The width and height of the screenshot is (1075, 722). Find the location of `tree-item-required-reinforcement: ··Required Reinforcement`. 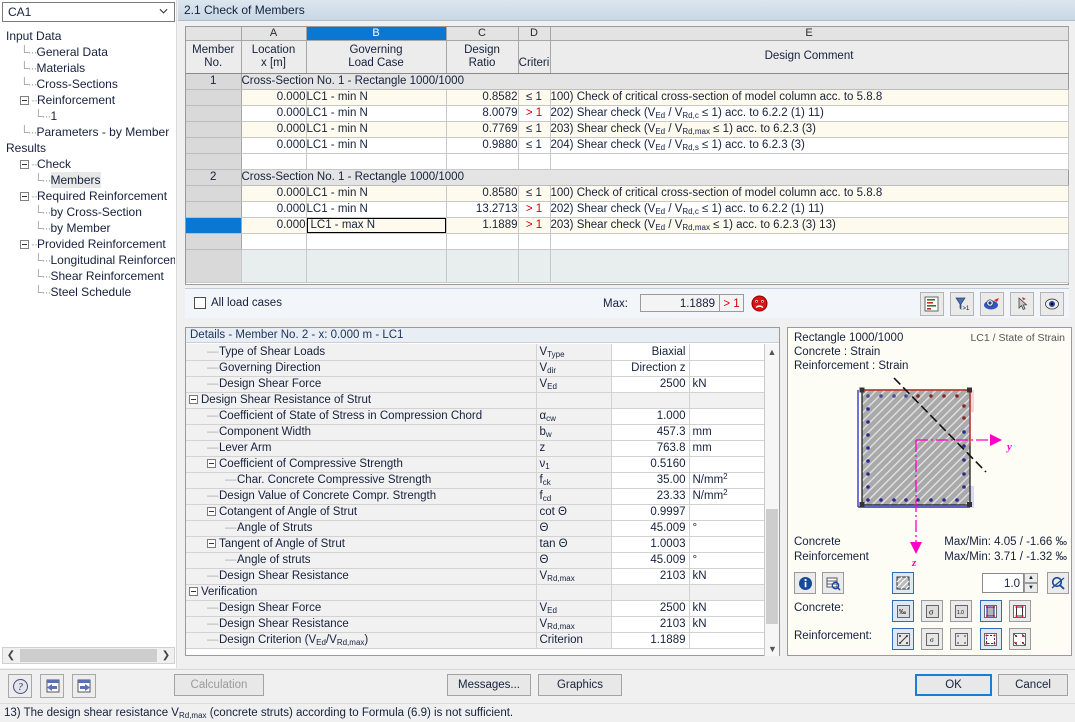

tree-item-required-reinforcement: ··Required Reinforcement is located at coordinates (88, 196).